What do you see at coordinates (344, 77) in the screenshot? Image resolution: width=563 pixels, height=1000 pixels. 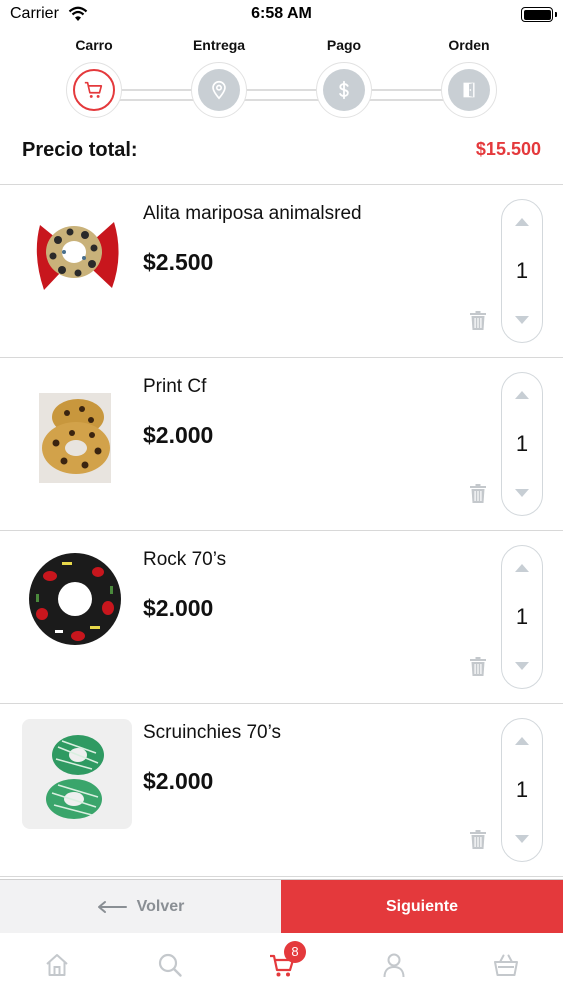 I see `step-pago: Pago` at bounding box center [344, 77].